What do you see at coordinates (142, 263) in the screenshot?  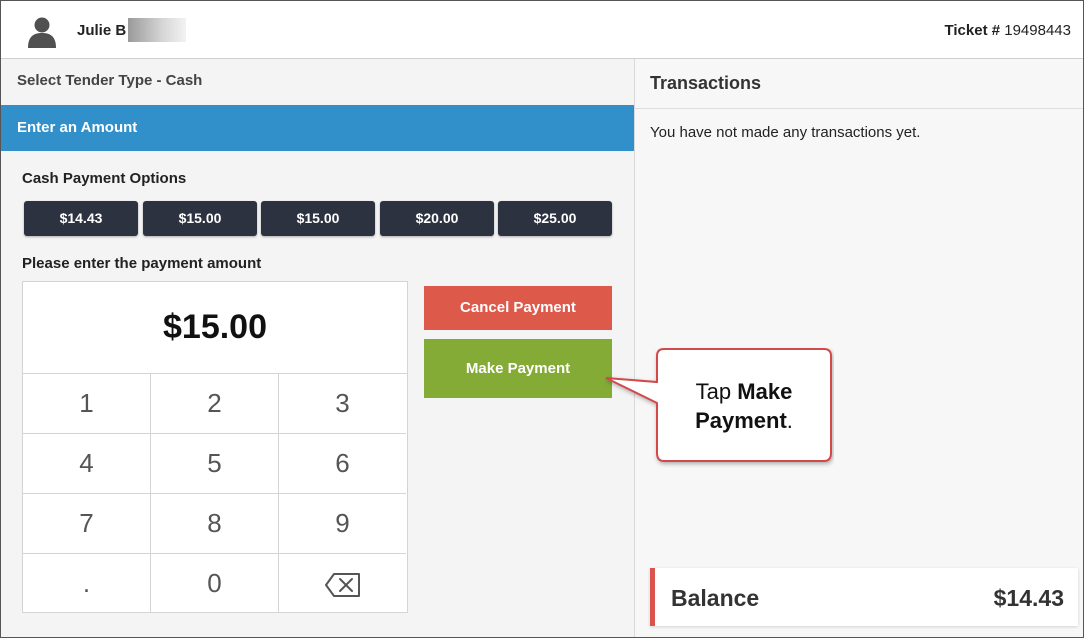 I see `enter-amount-prompt: Please enter the payment amount` at bounding box center [142, 263].